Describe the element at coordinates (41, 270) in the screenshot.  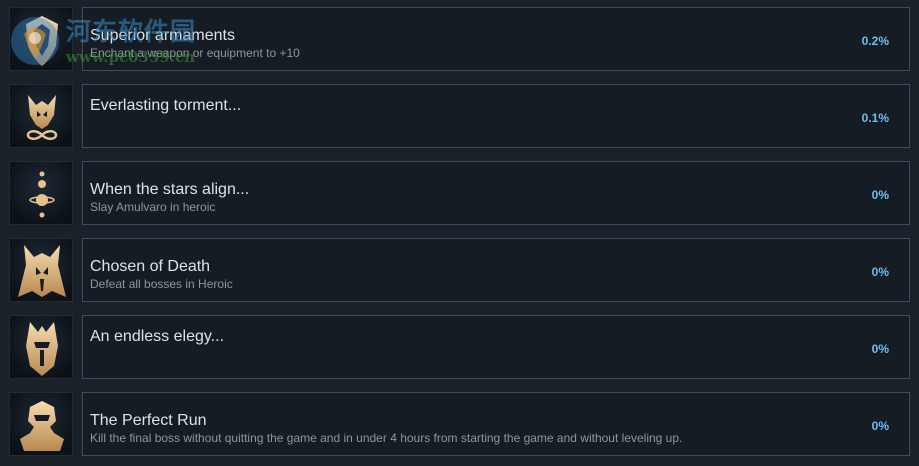
I see `horned-helmet-icon` at that location.